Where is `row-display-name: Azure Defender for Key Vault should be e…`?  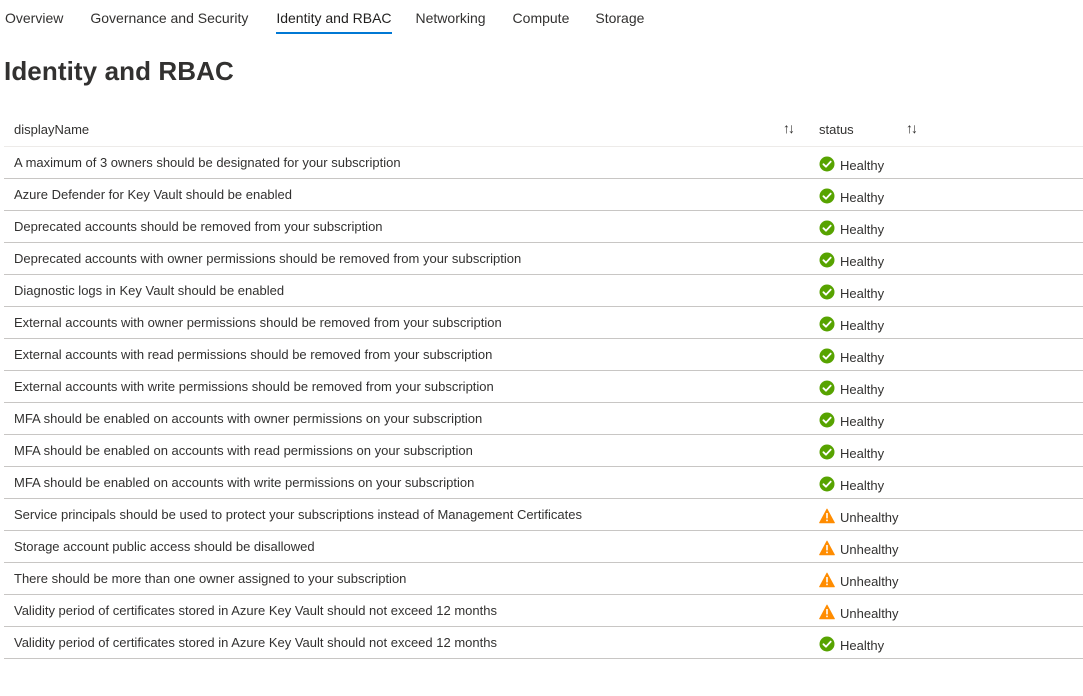 row-display-name: Azure Defender for Key Vault should be e… is located at coordinates (153, 194).